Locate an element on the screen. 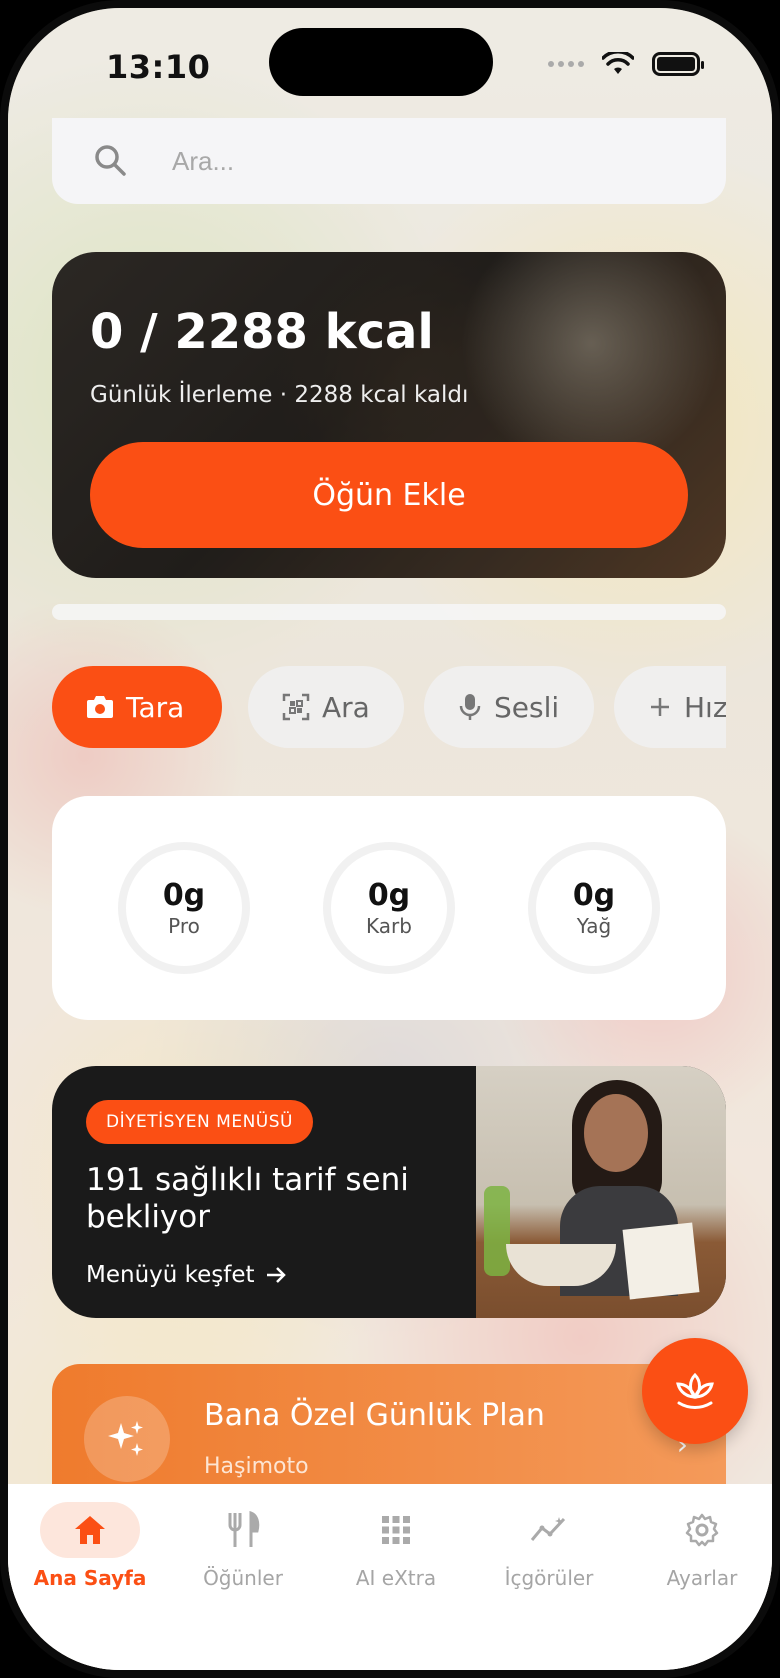 The image size is (780, 1678). chip-search: Ara is located at coordinates (326, 707).